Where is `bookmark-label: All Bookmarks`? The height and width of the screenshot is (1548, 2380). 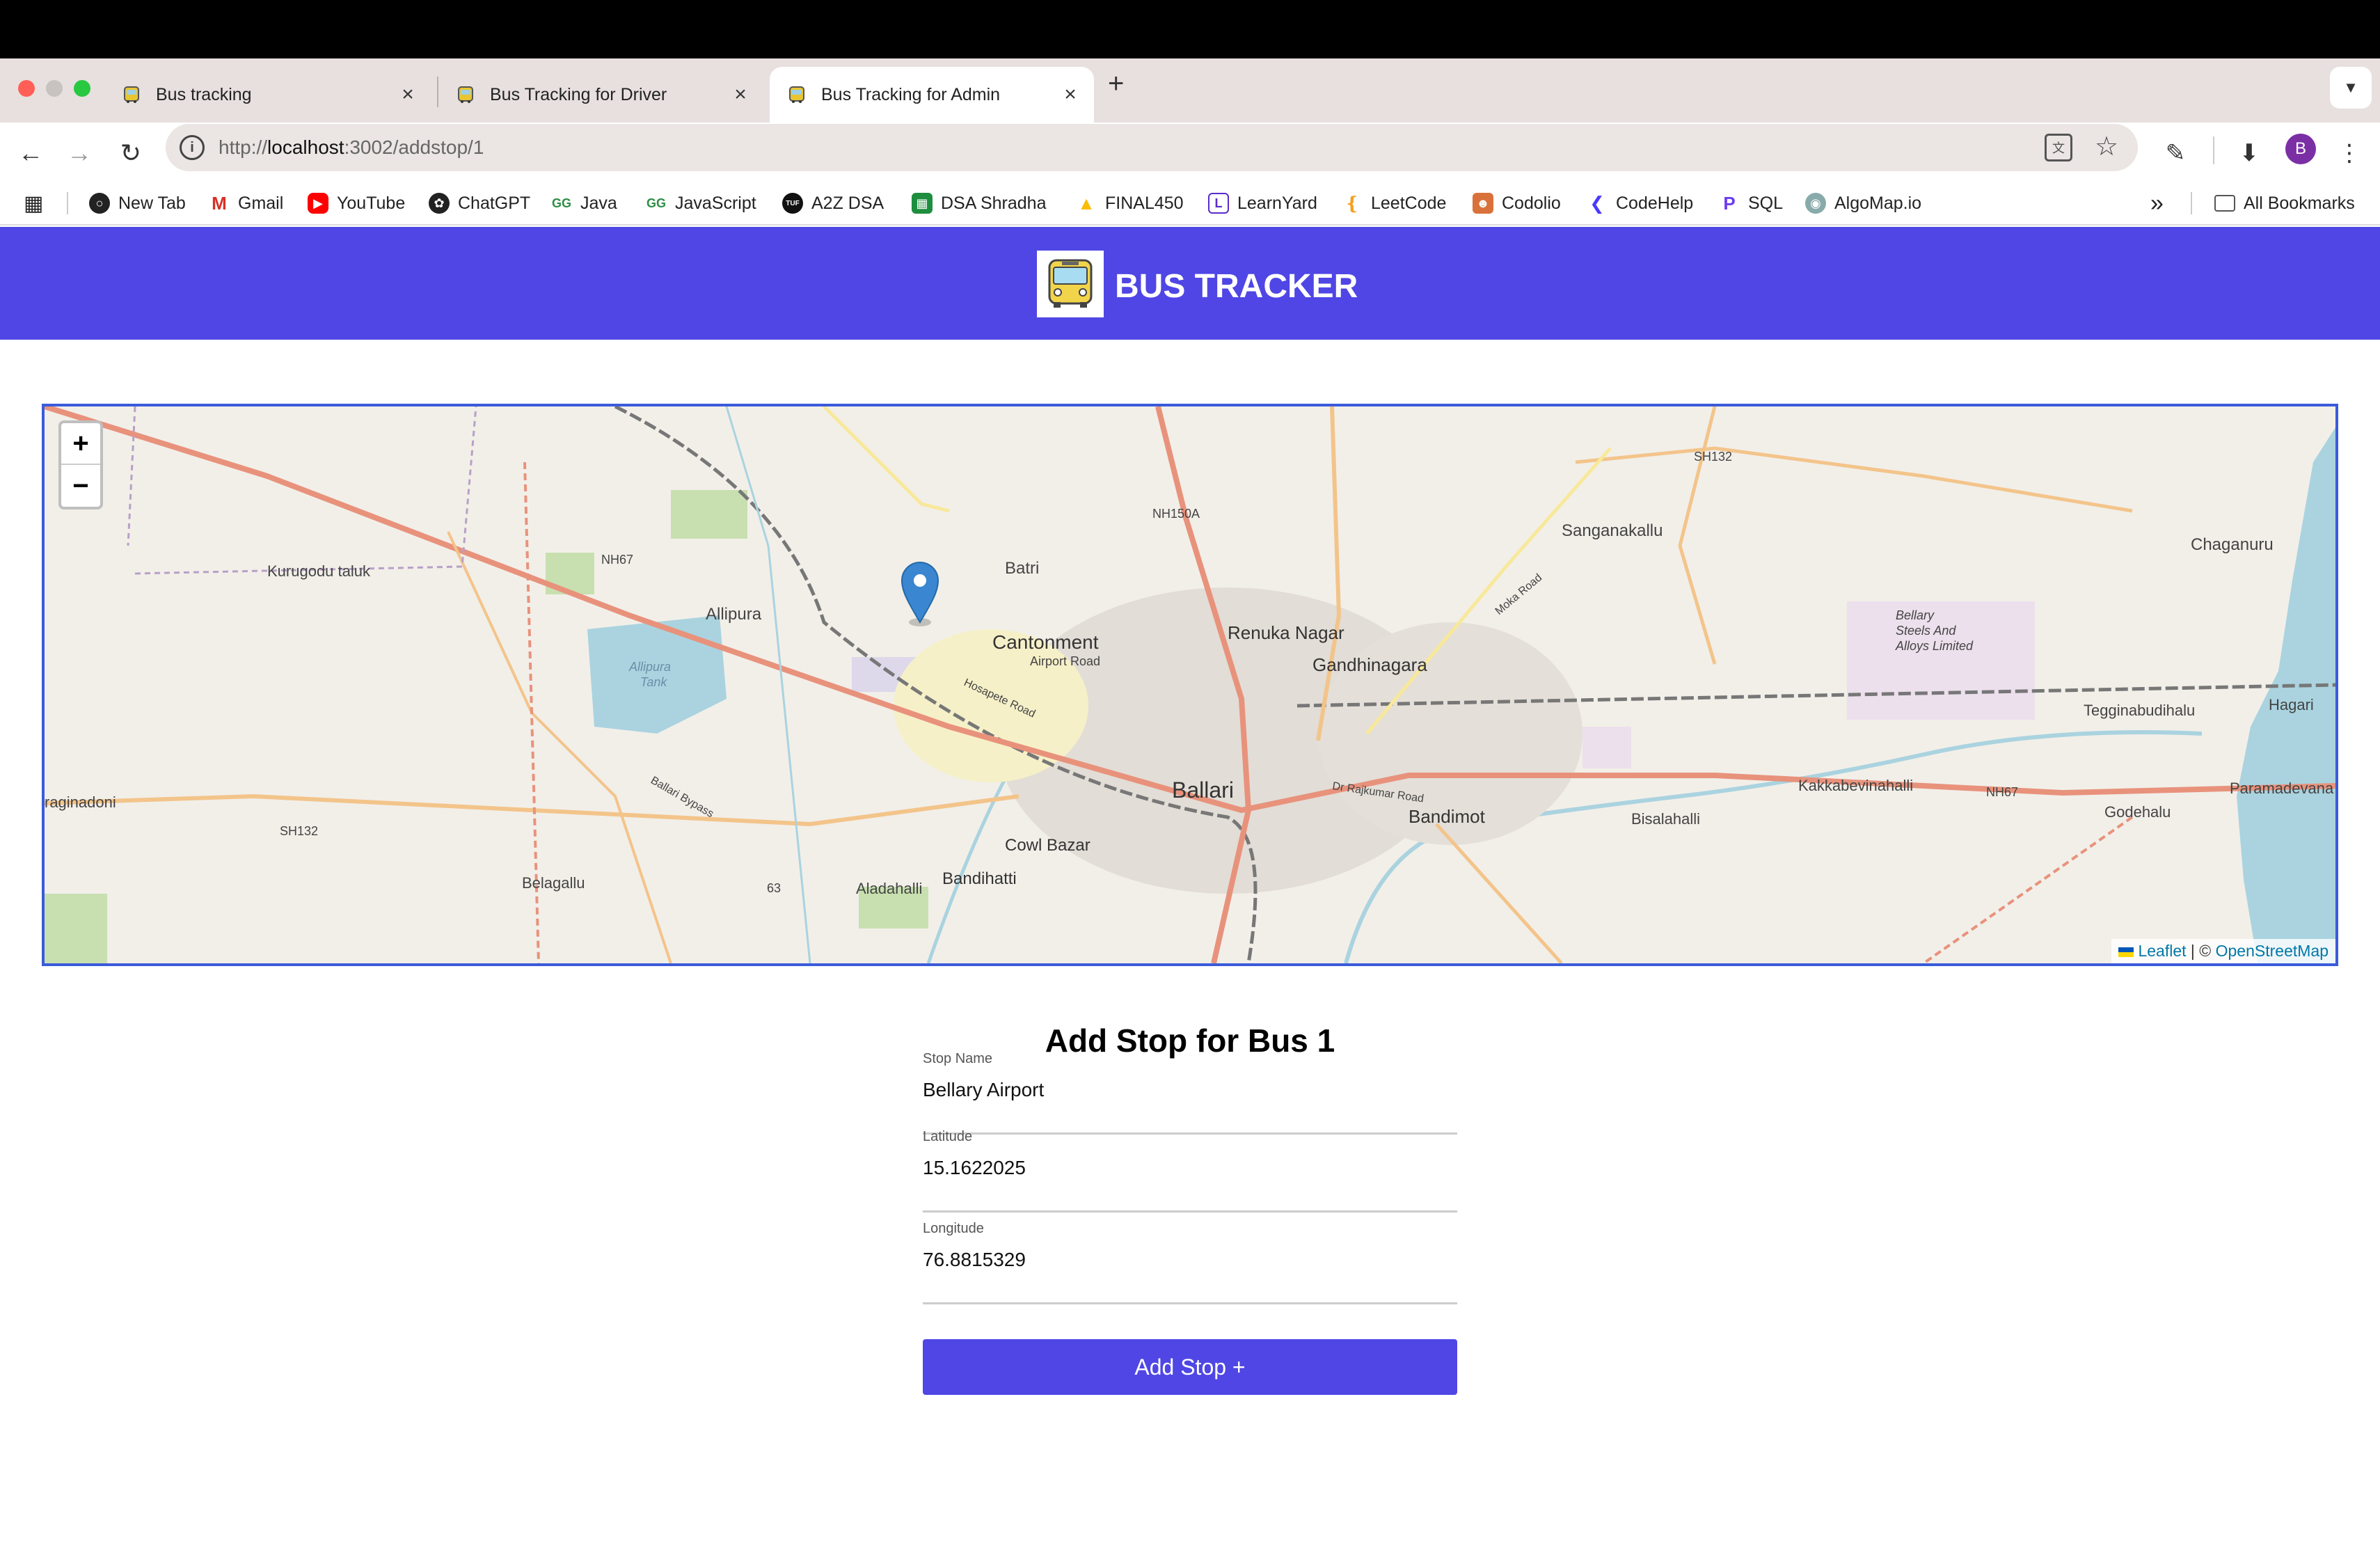
bookmark-label: All Bookmarks is located at coordinates (2299, 203).